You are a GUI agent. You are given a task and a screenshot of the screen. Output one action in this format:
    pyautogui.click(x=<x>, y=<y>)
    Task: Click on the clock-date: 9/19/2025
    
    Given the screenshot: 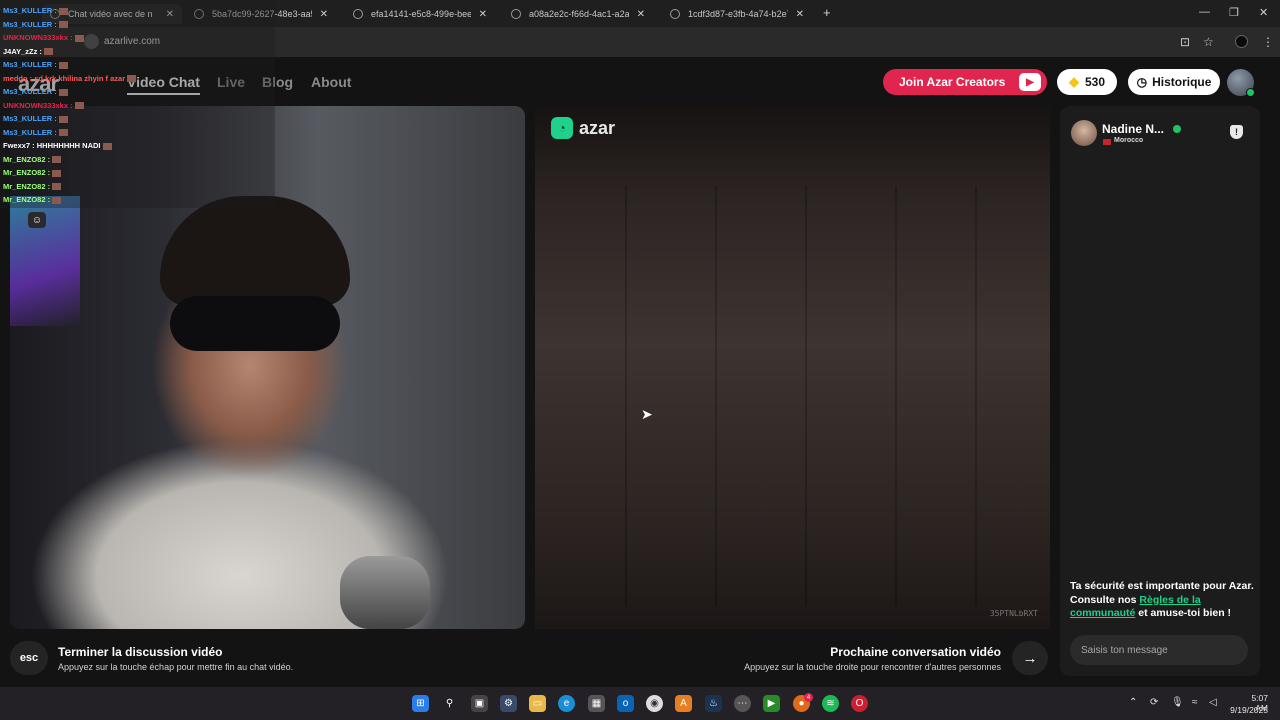 What is the action you would take?
    pyautogui.click(x=1248, y=710)
    